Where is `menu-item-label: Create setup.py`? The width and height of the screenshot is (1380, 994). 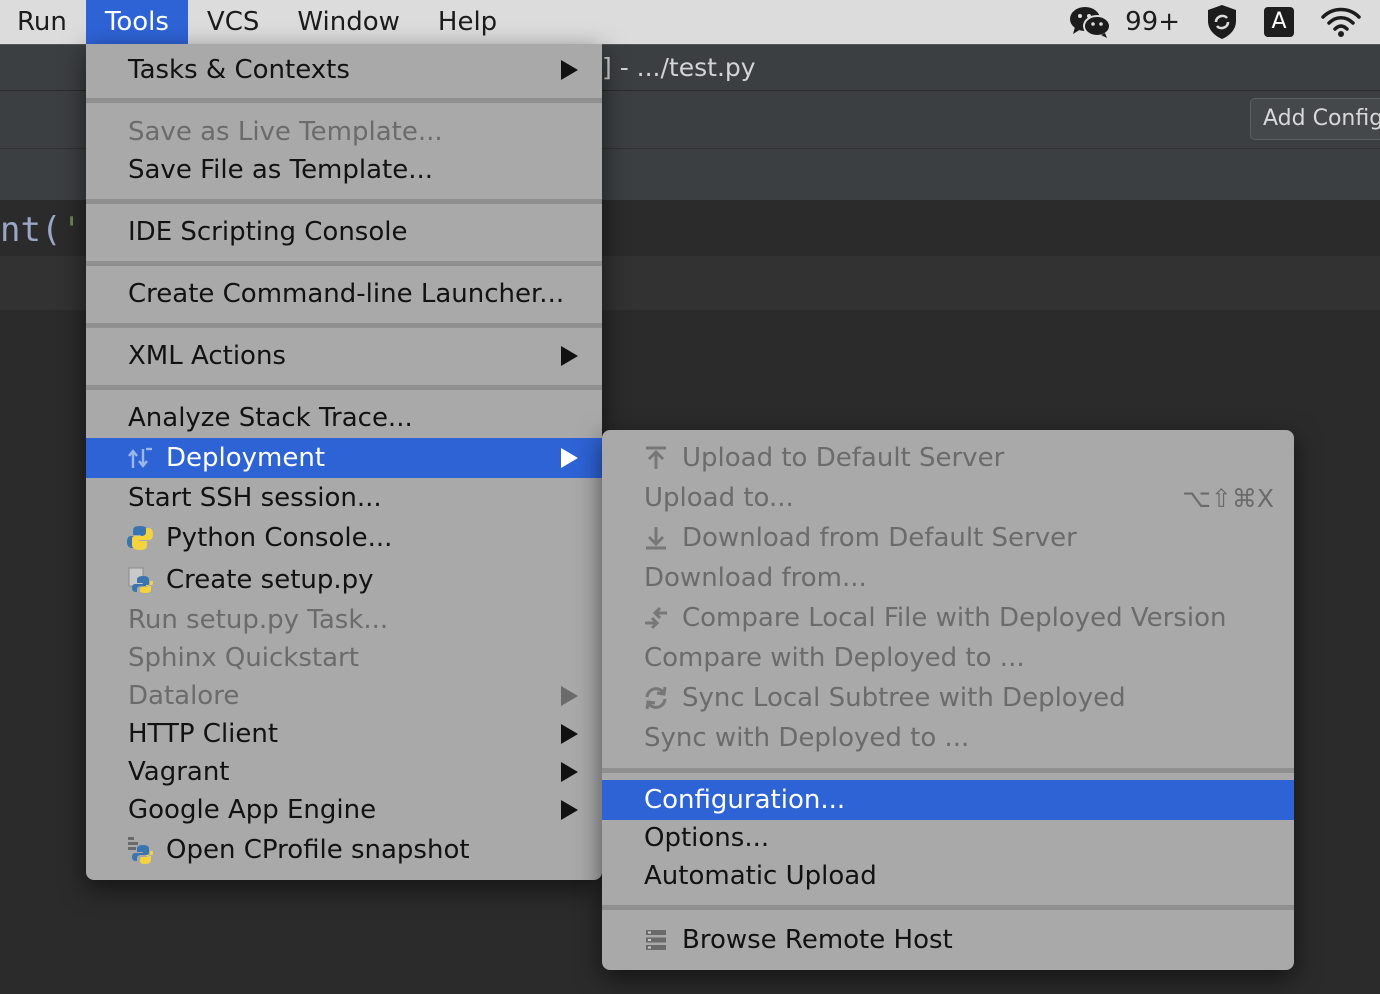 menu-item-label: Create setup.py is located at coordinates (270, 580).